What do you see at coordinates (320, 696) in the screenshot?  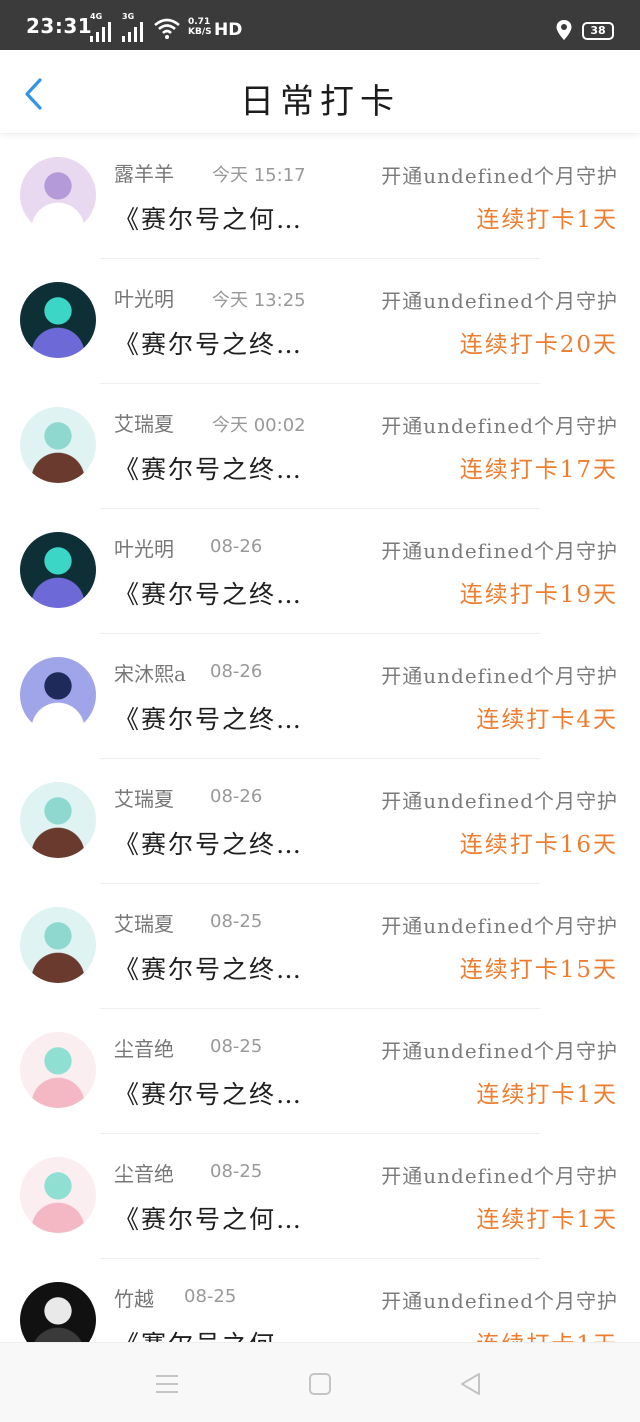 I see `list-item: 宋沐熙a 08-26 《赛尔号之终… 开通undefined个月守护连续打卡4天` at bounding box center [320, 696].